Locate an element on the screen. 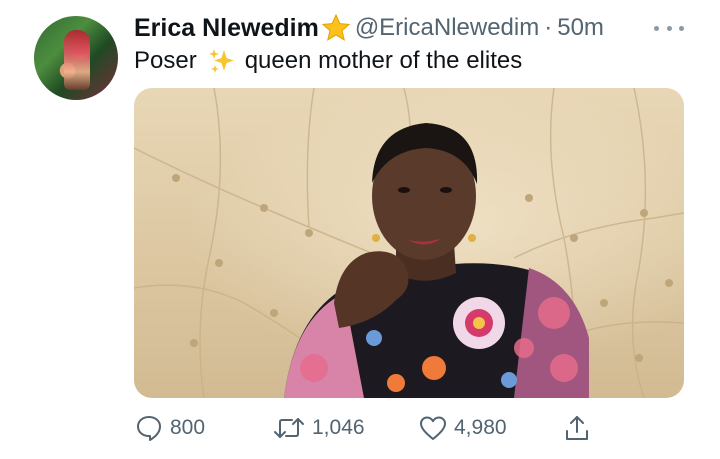 This screenshot has height=459, width=720. reply-button: 800 is located at coordinates (169, 428).